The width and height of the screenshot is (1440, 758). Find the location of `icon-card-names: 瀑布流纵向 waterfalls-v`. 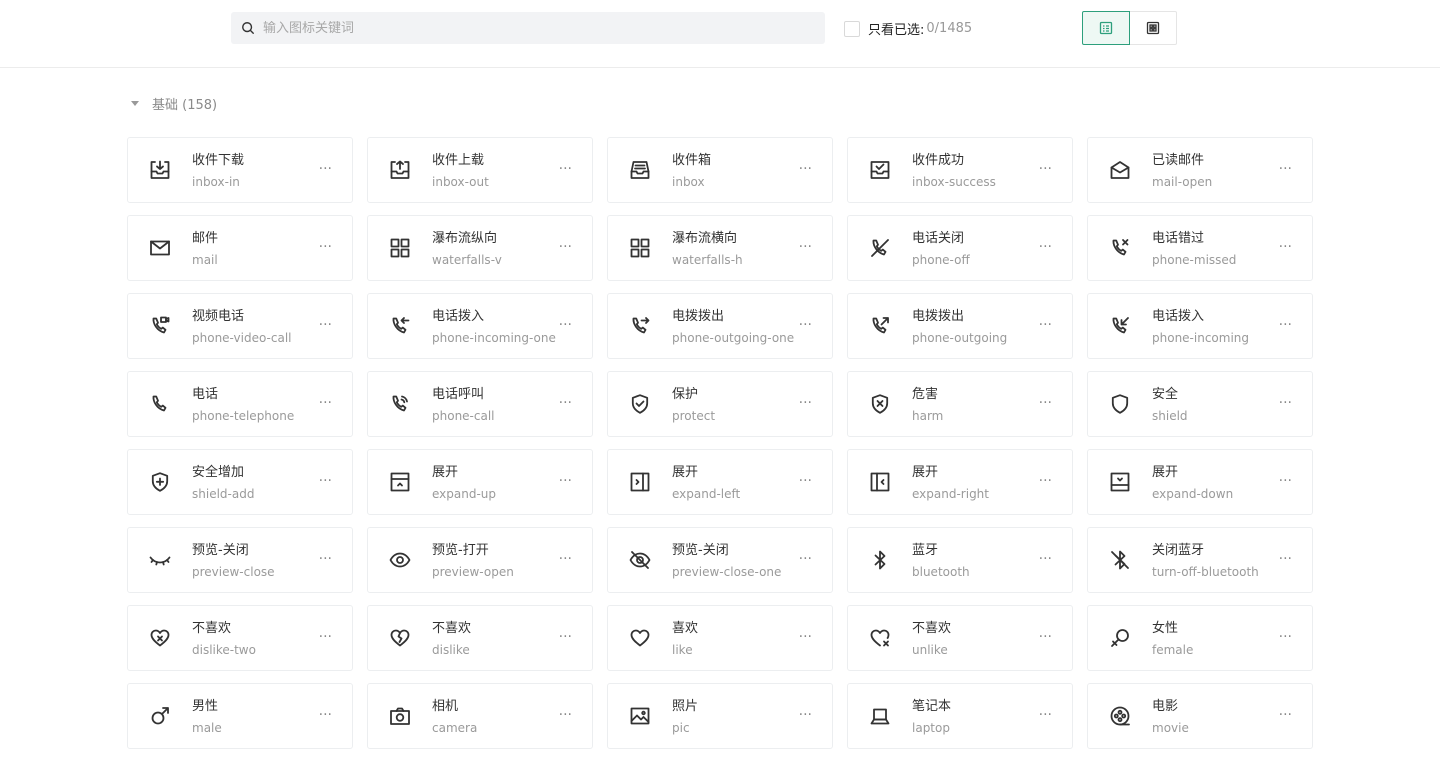

icon-card-names: 瀑布流纵向 waterfalls-v is located at coordinates (467, 249).